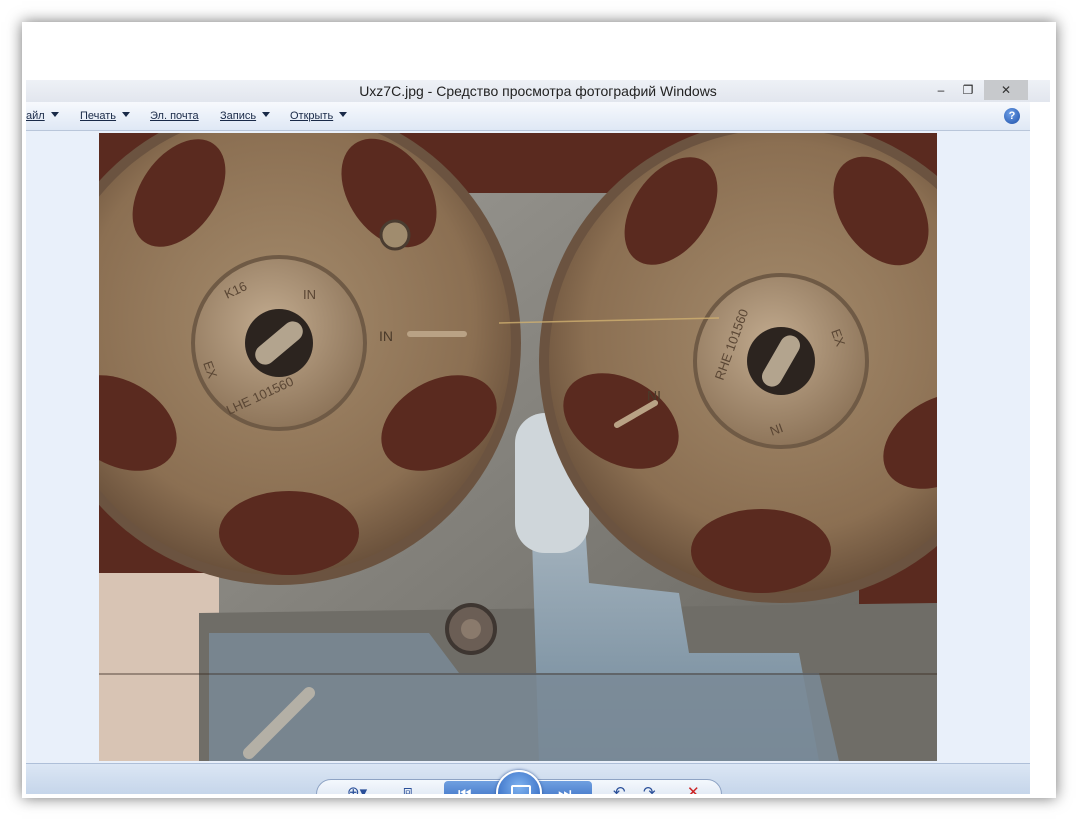  I want to click on slideshow-icon, so click(521, 789).